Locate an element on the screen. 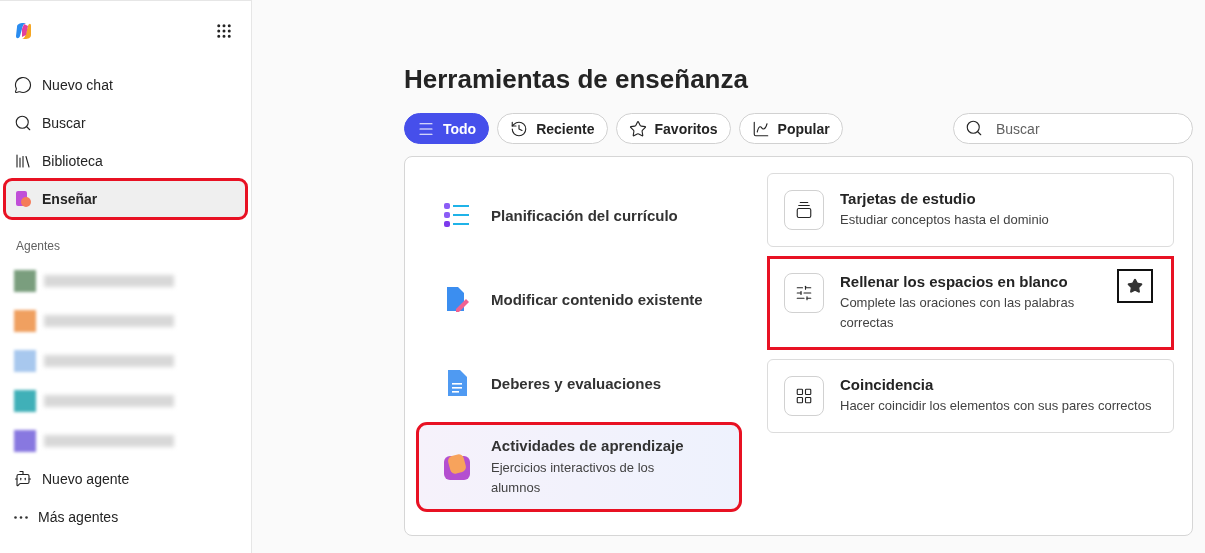  tool-title: Coincidencia is located at coordinates (887, 384).